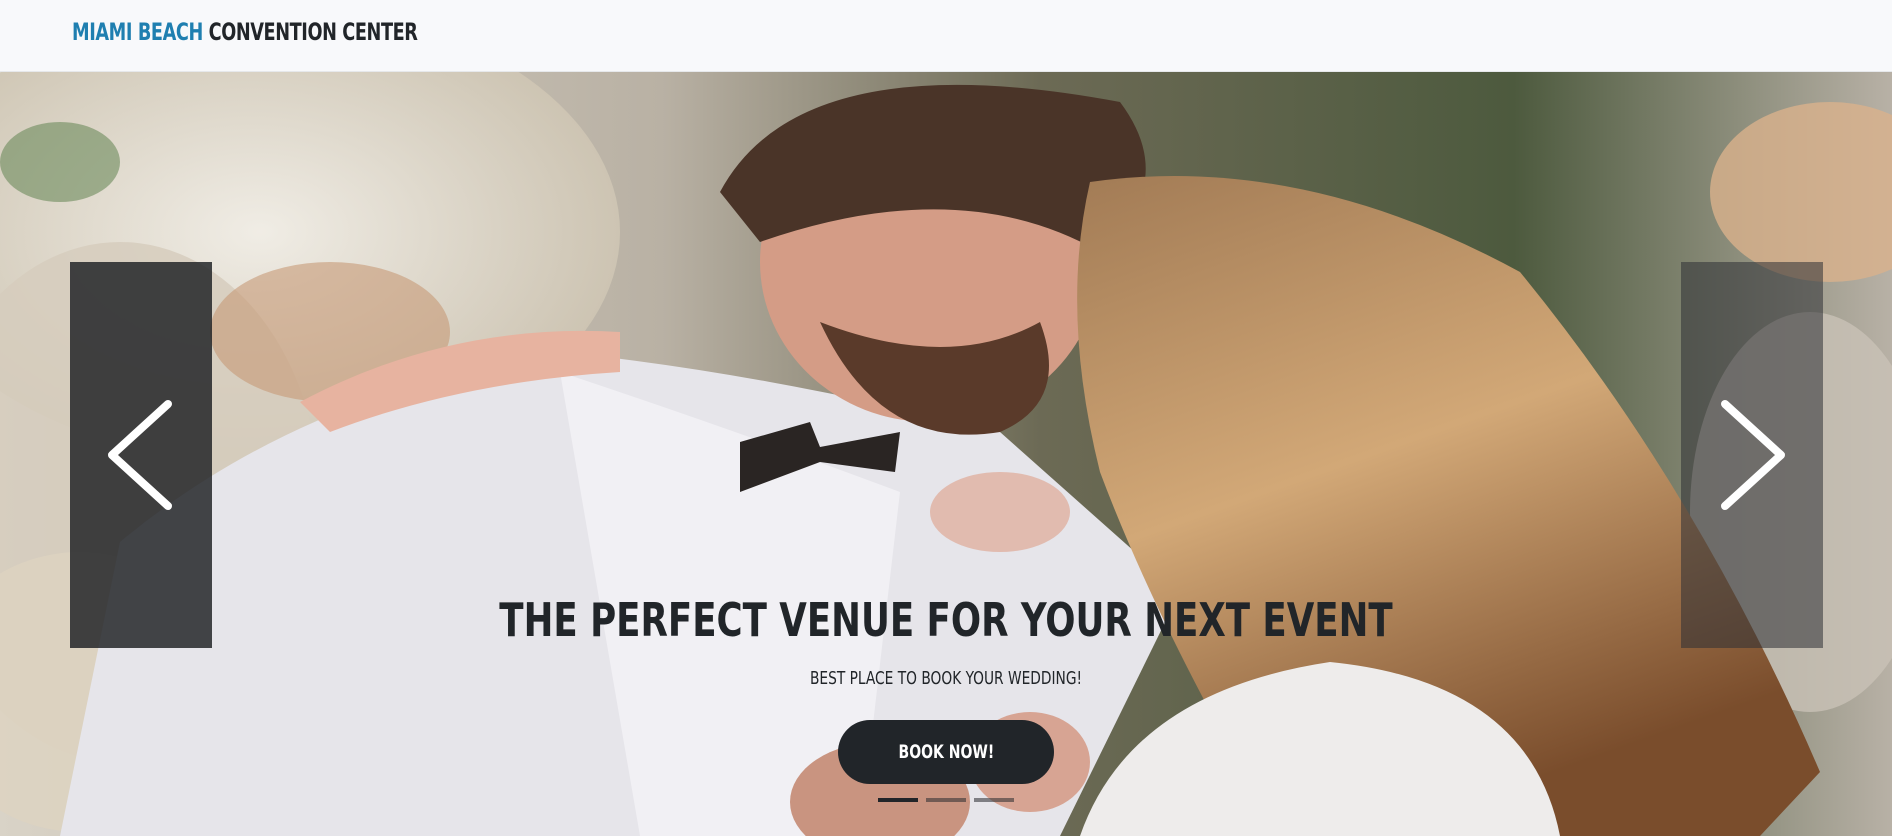 This screenshot has height=836, width=1892. I want to click on chevron-right-icon, so click(1753, 455).